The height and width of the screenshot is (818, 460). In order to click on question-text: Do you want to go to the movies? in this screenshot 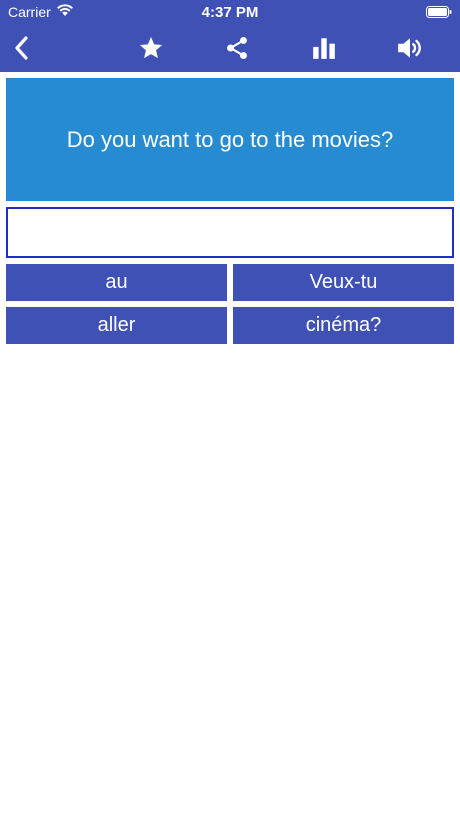, I will do `click(230, 139)`.